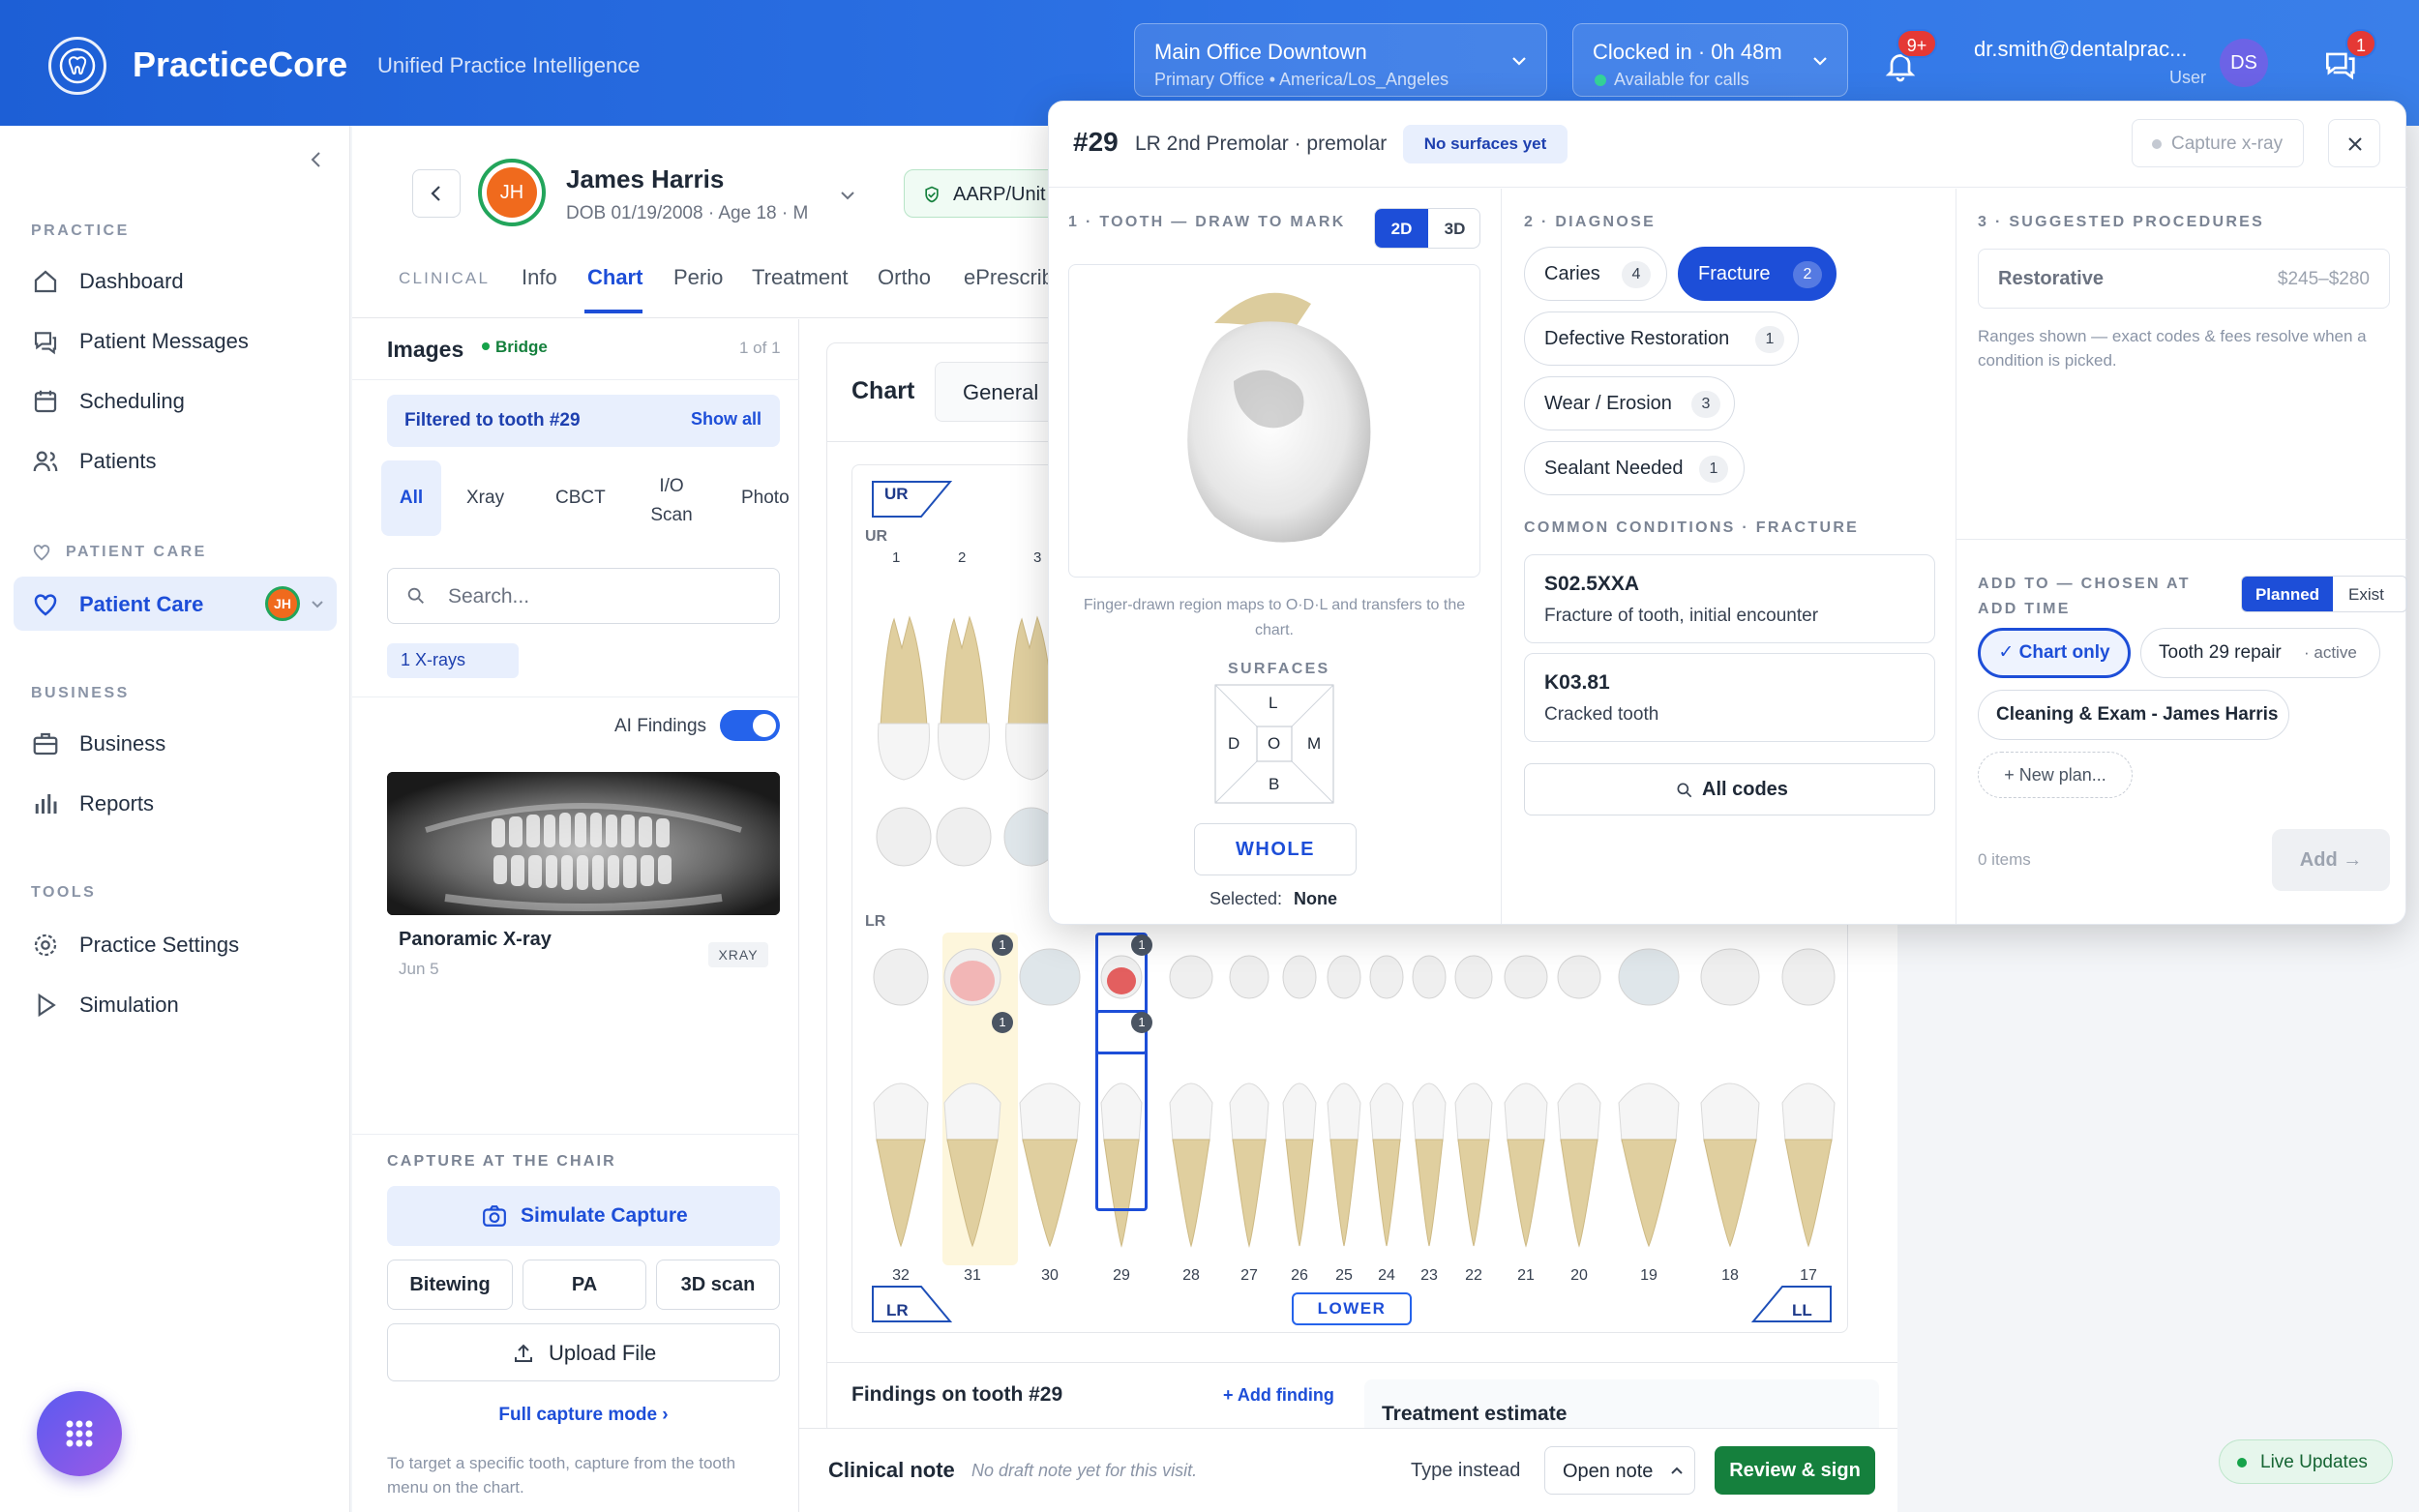 The height and width of the screenshot is (1512, 2419). What do you see at coordinates (175, 281) in the screenshot?
I see `sidebar-item-dashboard: Dashboard` at bounding box center [175, 281].